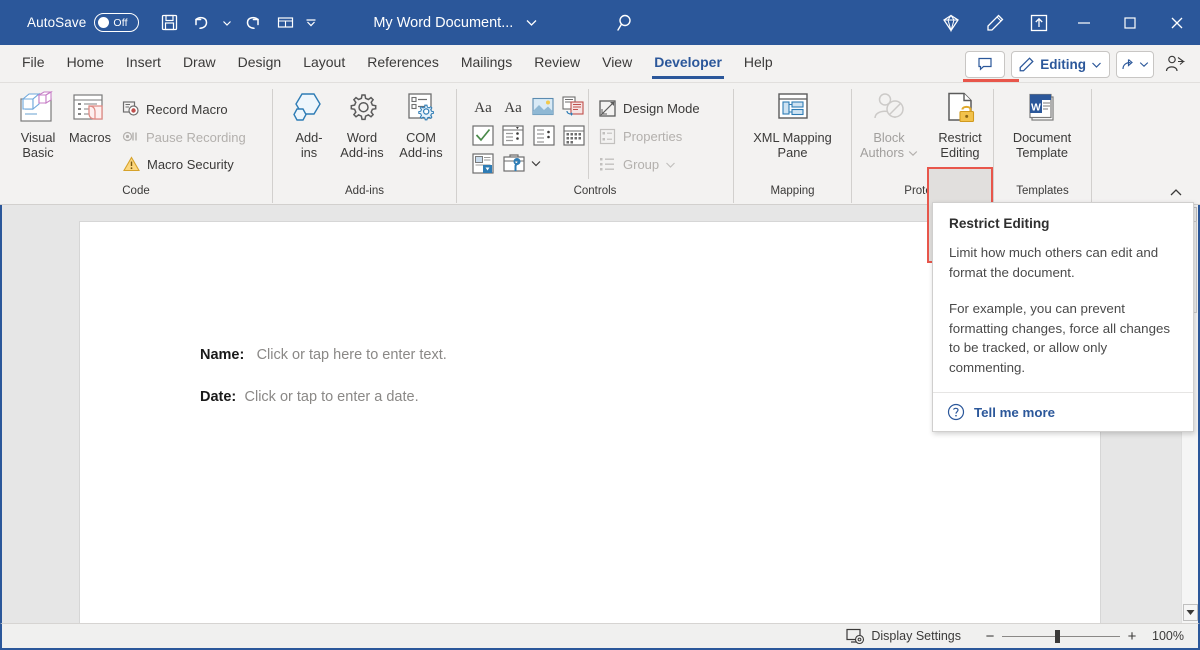 The width and height of the screenshot is (1200, 650). I want to click on autosave-state-label: Off, so click(120, 22).